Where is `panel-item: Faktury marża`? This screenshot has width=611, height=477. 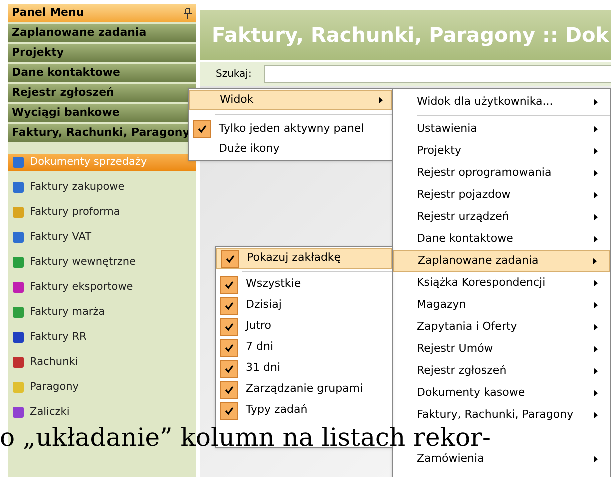 panel-item: Faktury marża is located at coordinates (102, 312).